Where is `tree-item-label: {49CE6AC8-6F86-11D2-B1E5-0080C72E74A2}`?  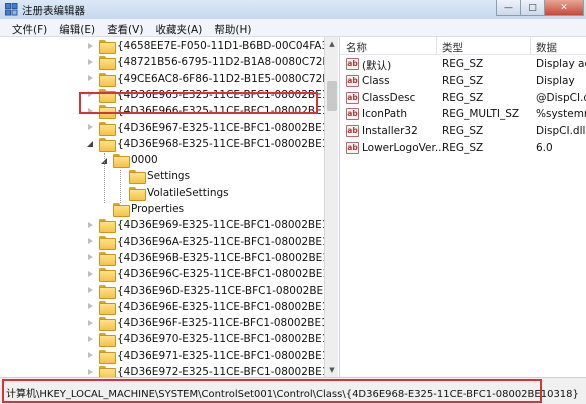 tree-item-label: {49CE6AC8-6F86-11D2-B1E5-0080C72E74A2} is located at coordinates (220, 78).